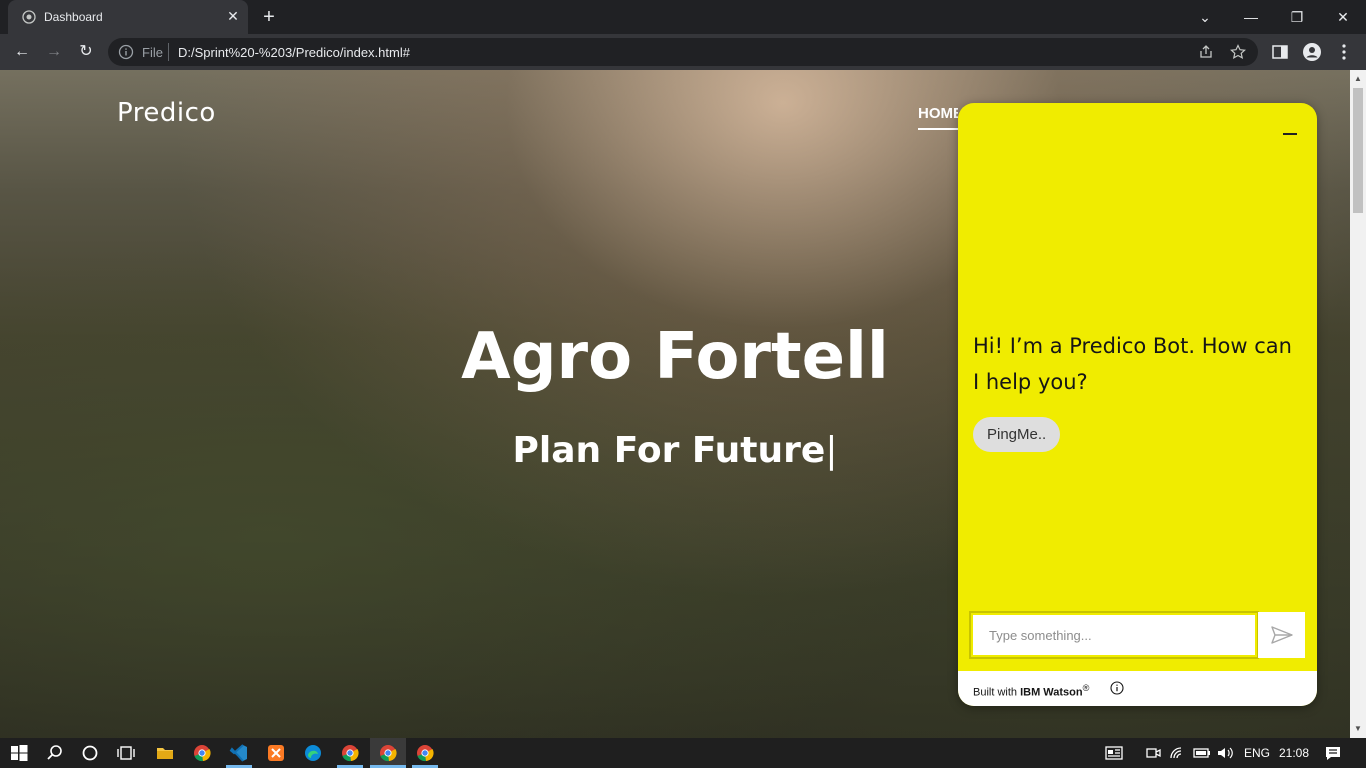 Image resolution: width=1366 pixels, height=768 pixels. Describe the element at coordinates (1225, 753) in the screenshot. I see `volume-icon` at that location.